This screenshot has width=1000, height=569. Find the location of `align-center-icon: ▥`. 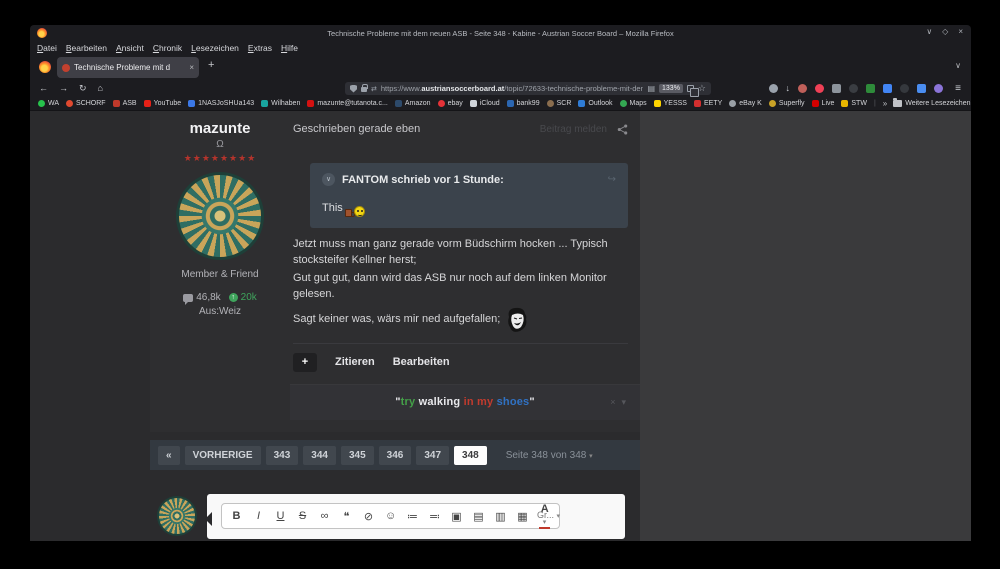

align-center-icon: ▥ is located at coordinates (500, 516).